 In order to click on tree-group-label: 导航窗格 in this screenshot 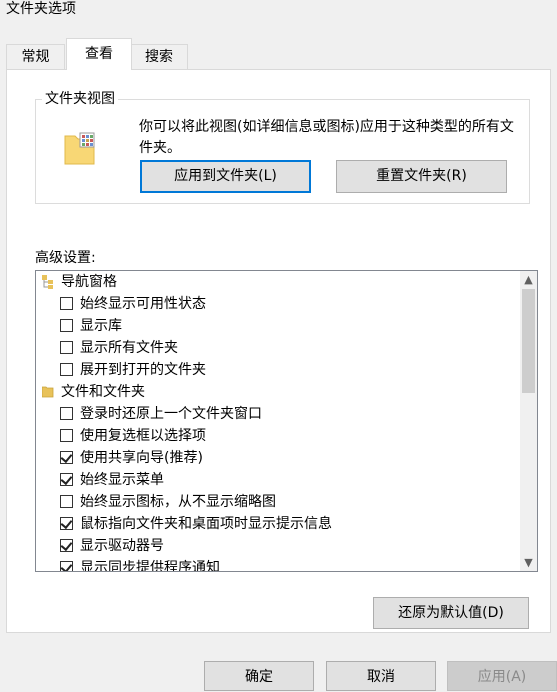, I will do `click(89, 282)`.